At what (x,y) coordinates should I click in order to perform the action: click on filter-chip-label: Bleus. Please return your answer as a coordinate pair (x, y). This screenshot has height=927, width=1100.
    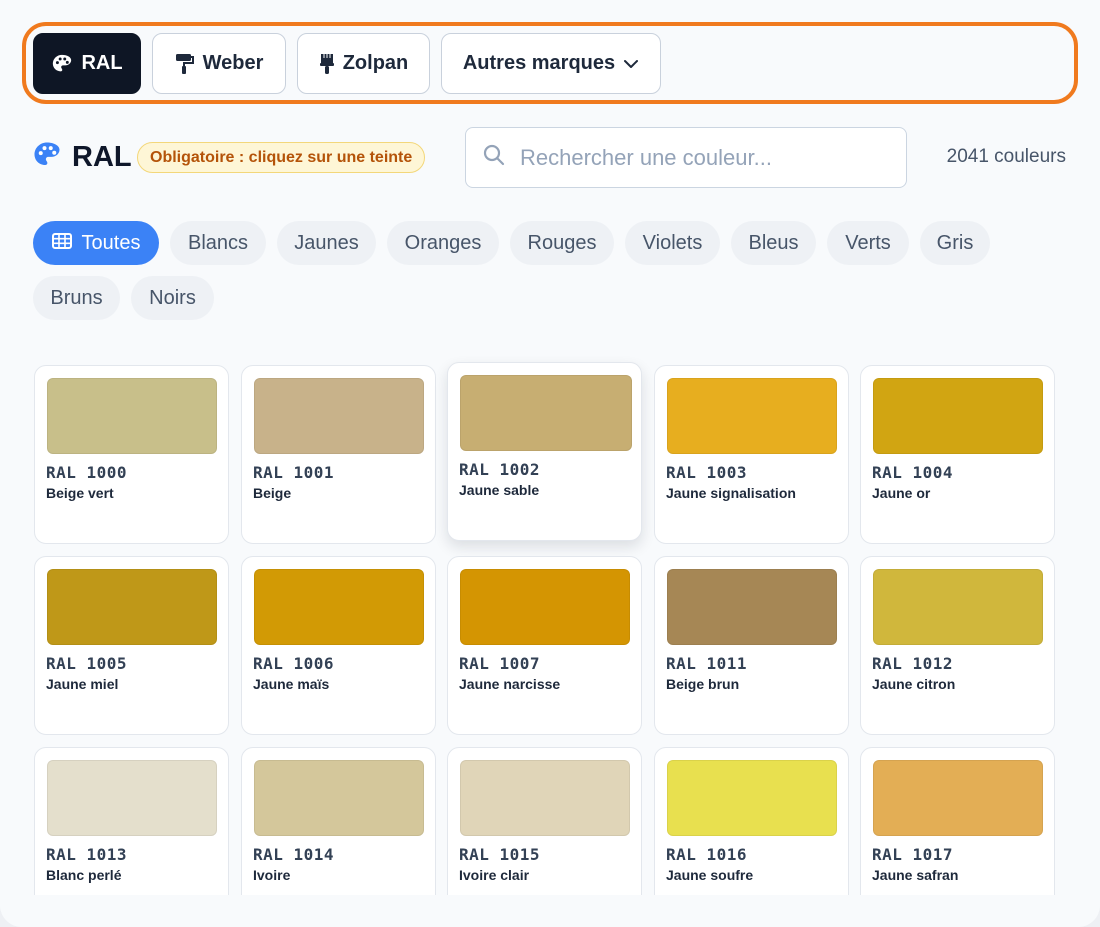
    Looking at the image, I should click on (773, 242).